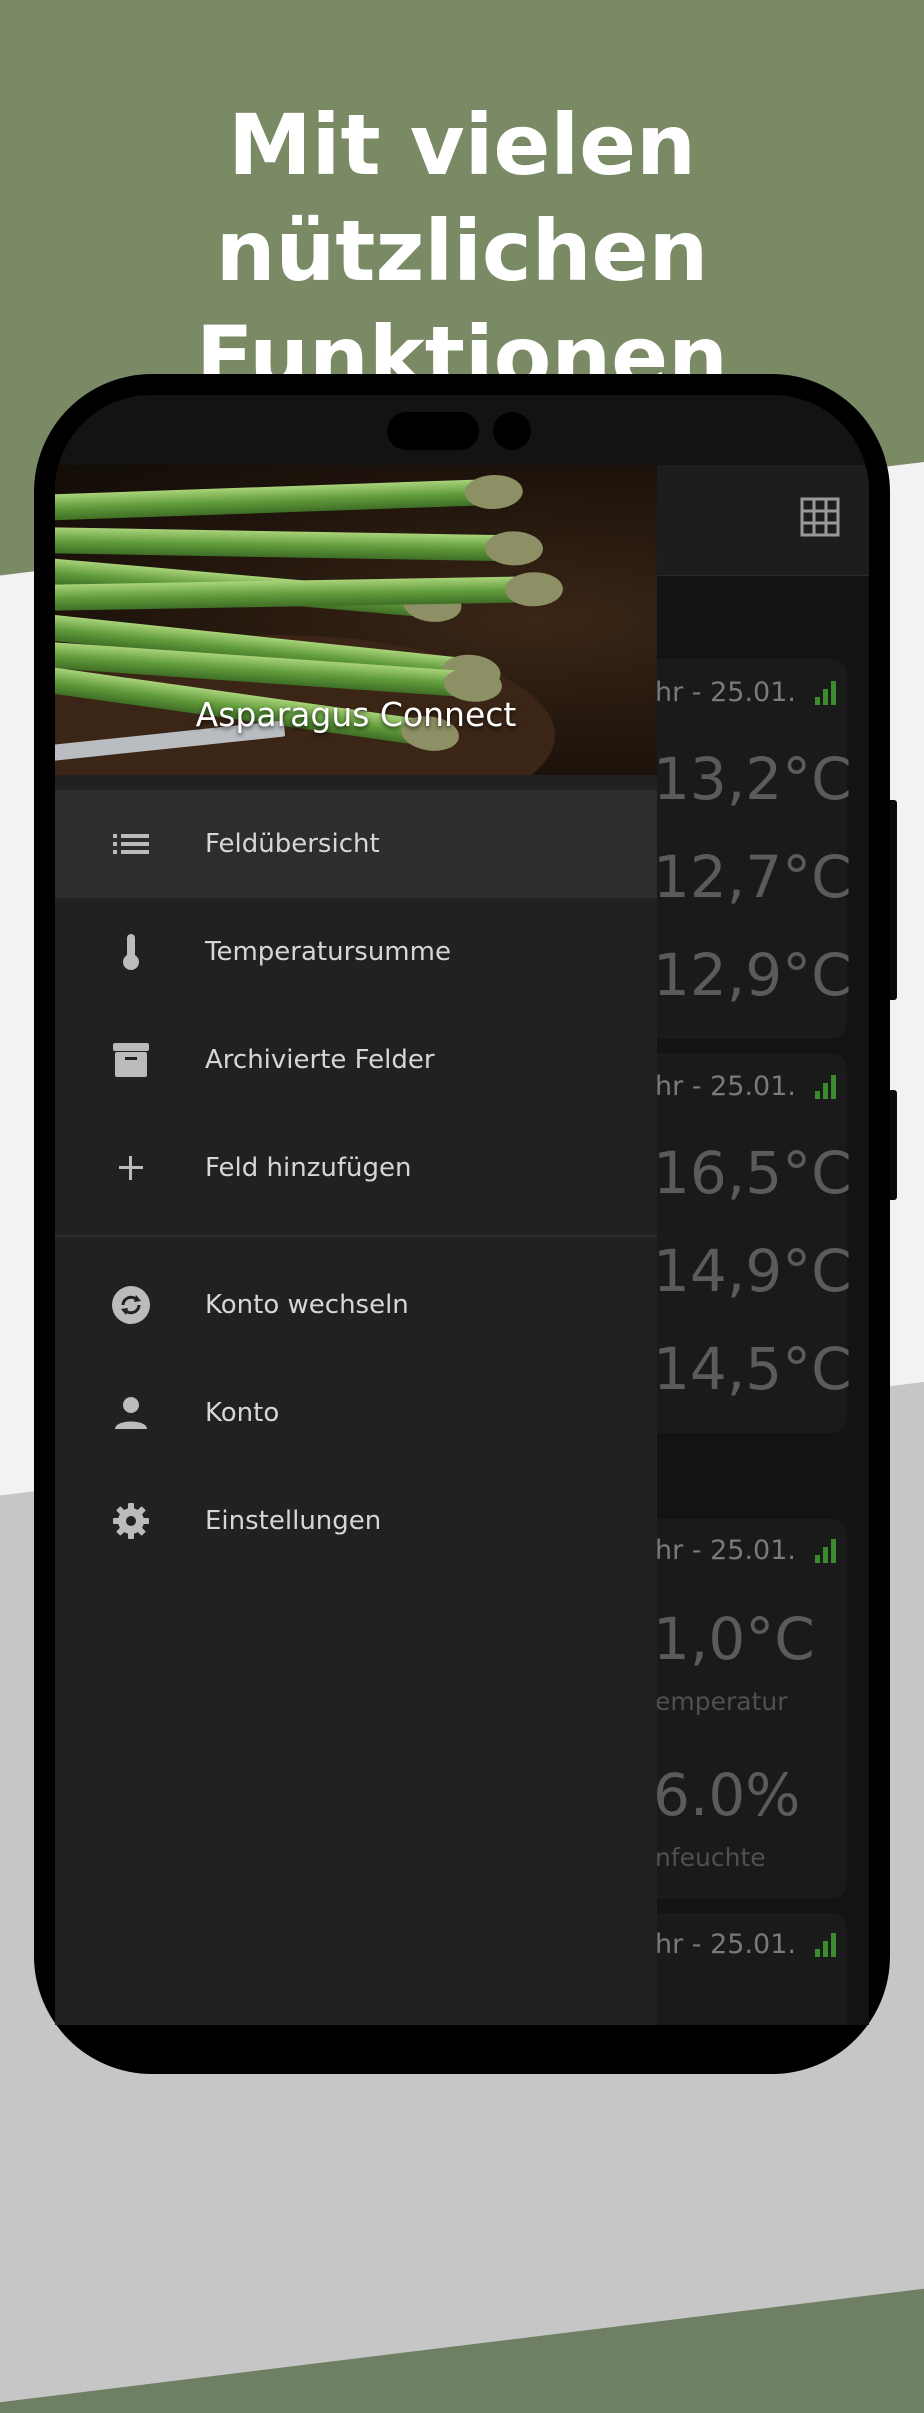 The height and width of the screenshot is (2413, 924). What do you see at coordinates (292, 844) in the screenshot?
I see `menu-label: Feldübersicht` at bounding box center [292, 844].